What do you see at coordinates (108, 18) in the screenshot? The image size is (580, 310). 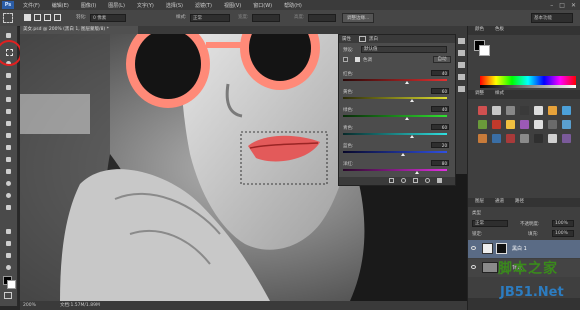 I see `feather-input: 0 像素` at bounding box center [108, 18].